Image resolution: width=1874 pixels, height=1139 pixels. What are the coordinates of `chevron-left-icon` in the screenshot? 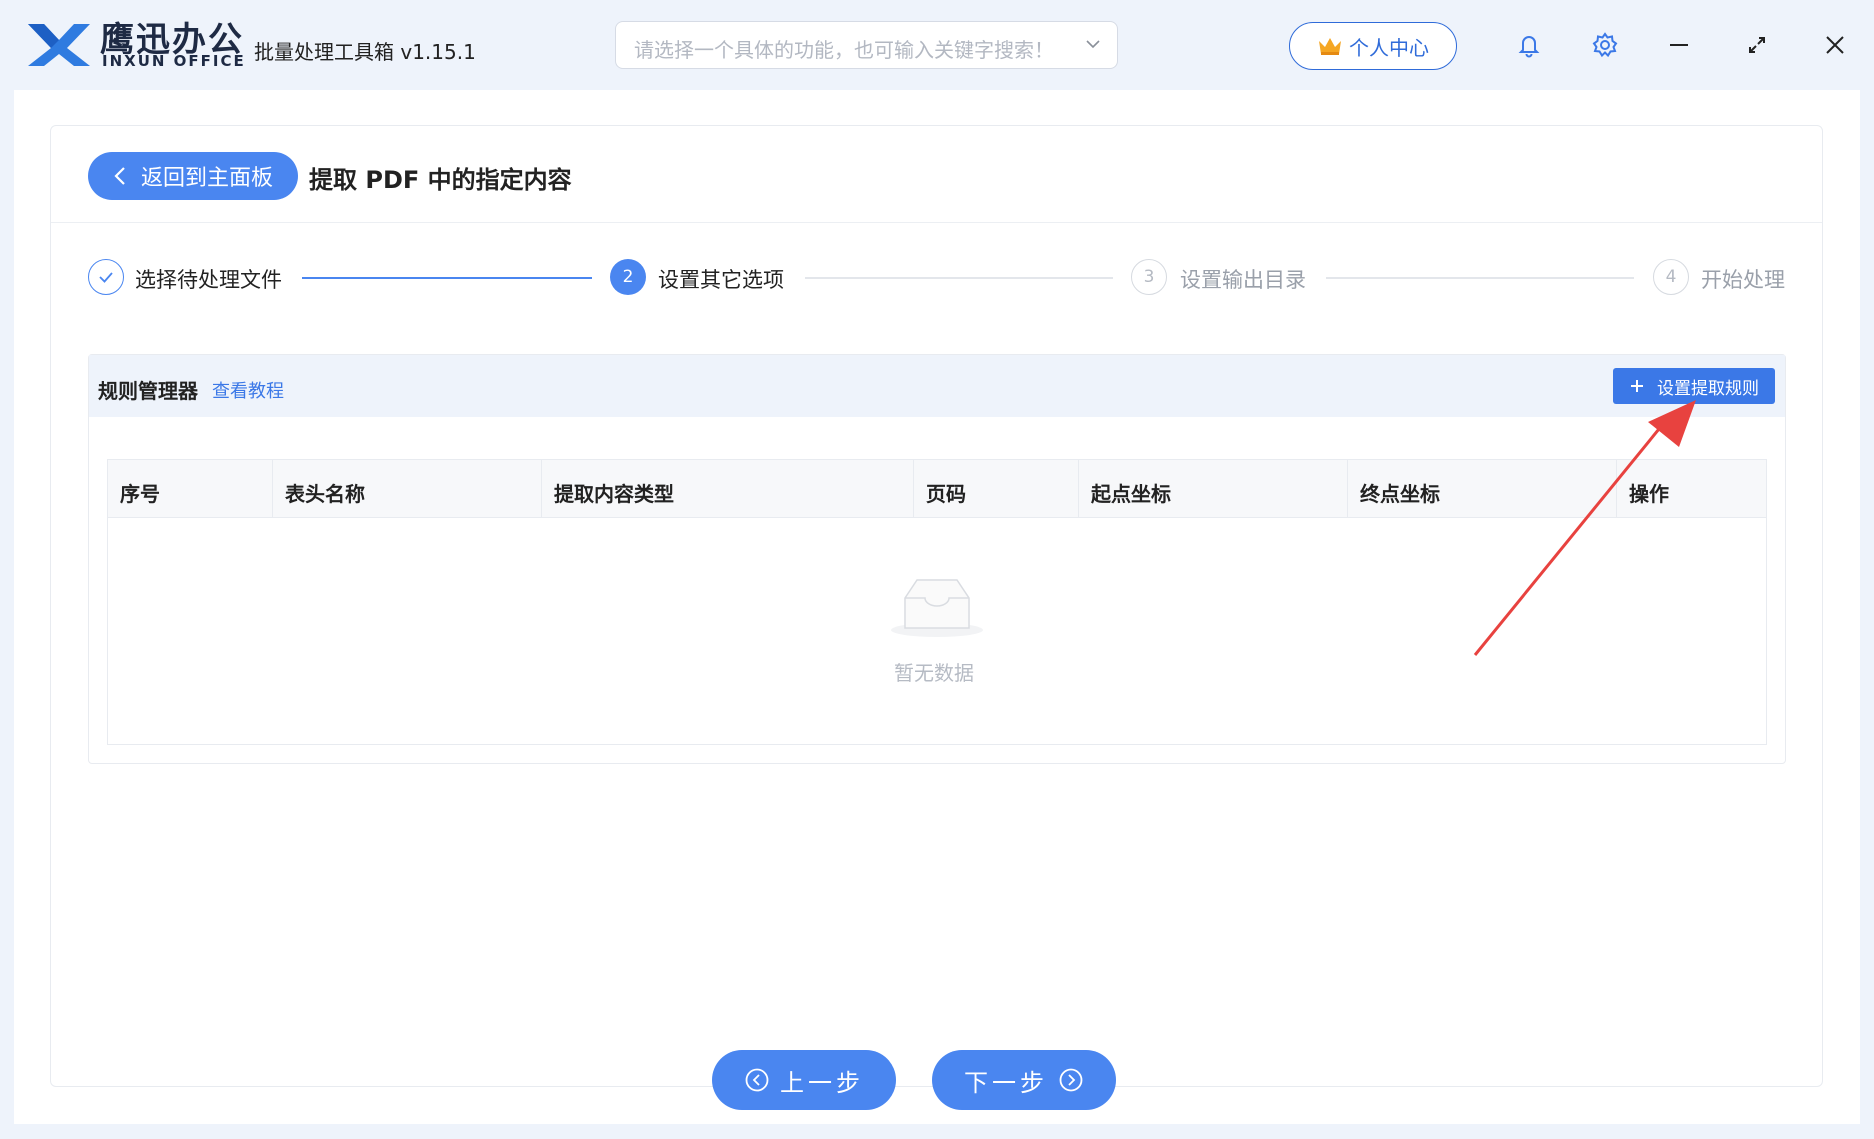 It's located at (119, 176).